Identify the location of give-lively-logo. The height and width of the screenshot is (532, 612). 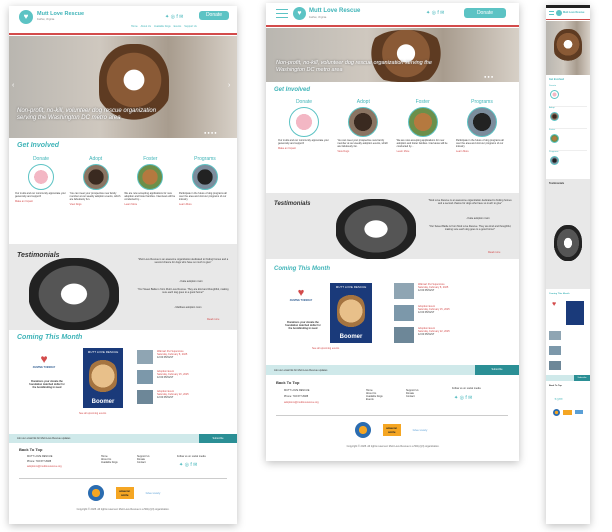
(579, 412).